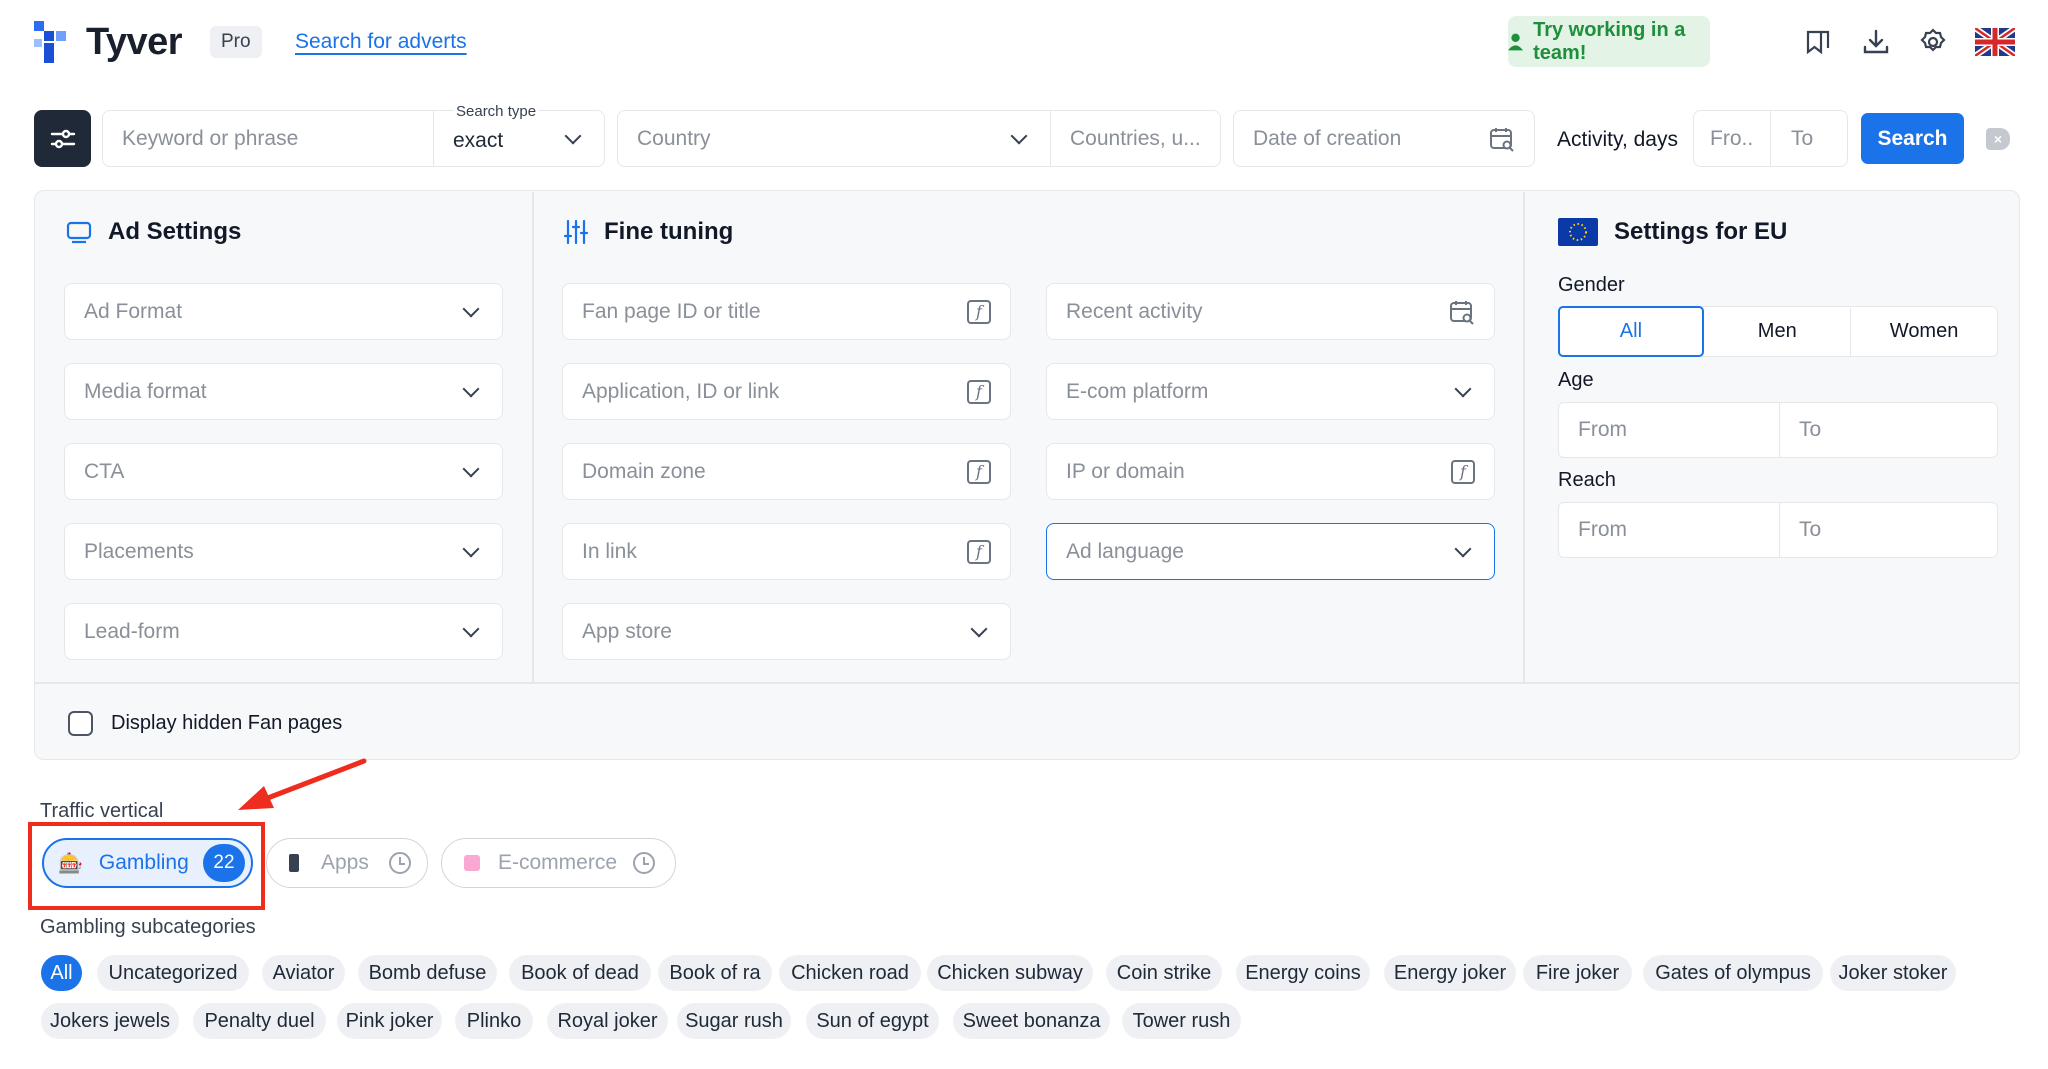 The width and height of the screenshot is (2048, 1069). Describe the element at coordinates (134, 41) in the screenshot. I see `logo-text: Tyver` at that location.